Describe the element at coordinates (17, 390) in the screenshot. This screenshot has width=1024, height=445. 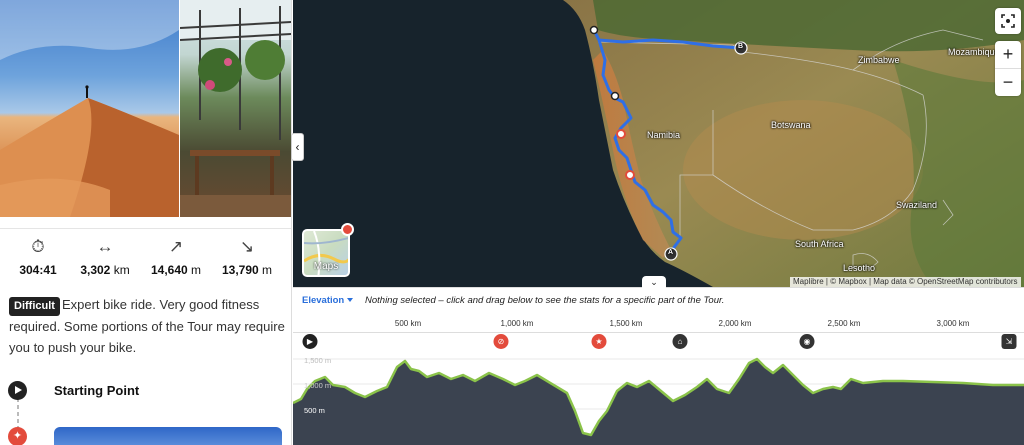
I see `start-point-icon` at that location.